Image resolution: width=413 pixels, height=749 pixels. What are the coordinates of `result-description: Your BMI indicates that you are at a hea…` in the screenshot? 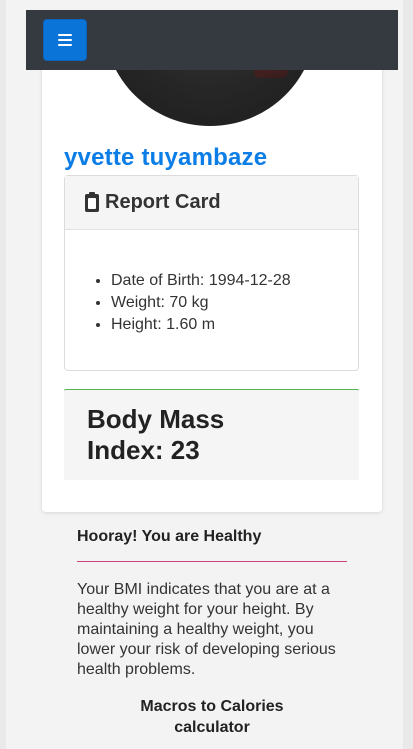 It's located at (206, 629).